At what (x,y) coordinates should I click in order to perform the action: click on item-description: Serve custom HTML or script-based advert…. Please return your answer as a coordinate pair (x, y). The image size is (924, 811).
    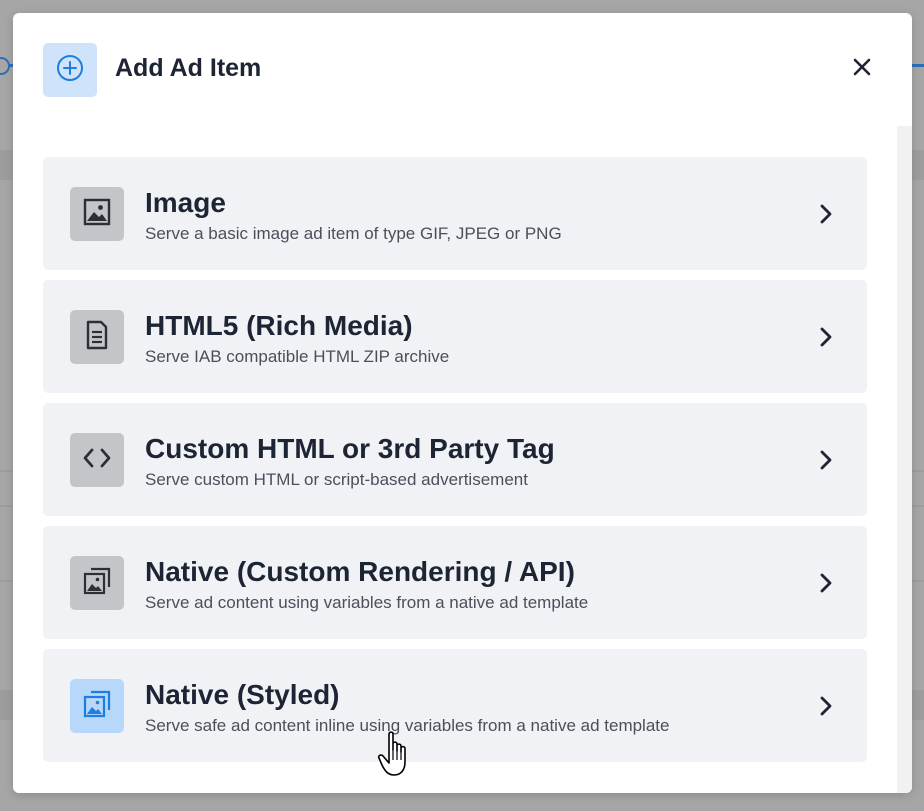
    Looking at the image, I should click on (336, 479).